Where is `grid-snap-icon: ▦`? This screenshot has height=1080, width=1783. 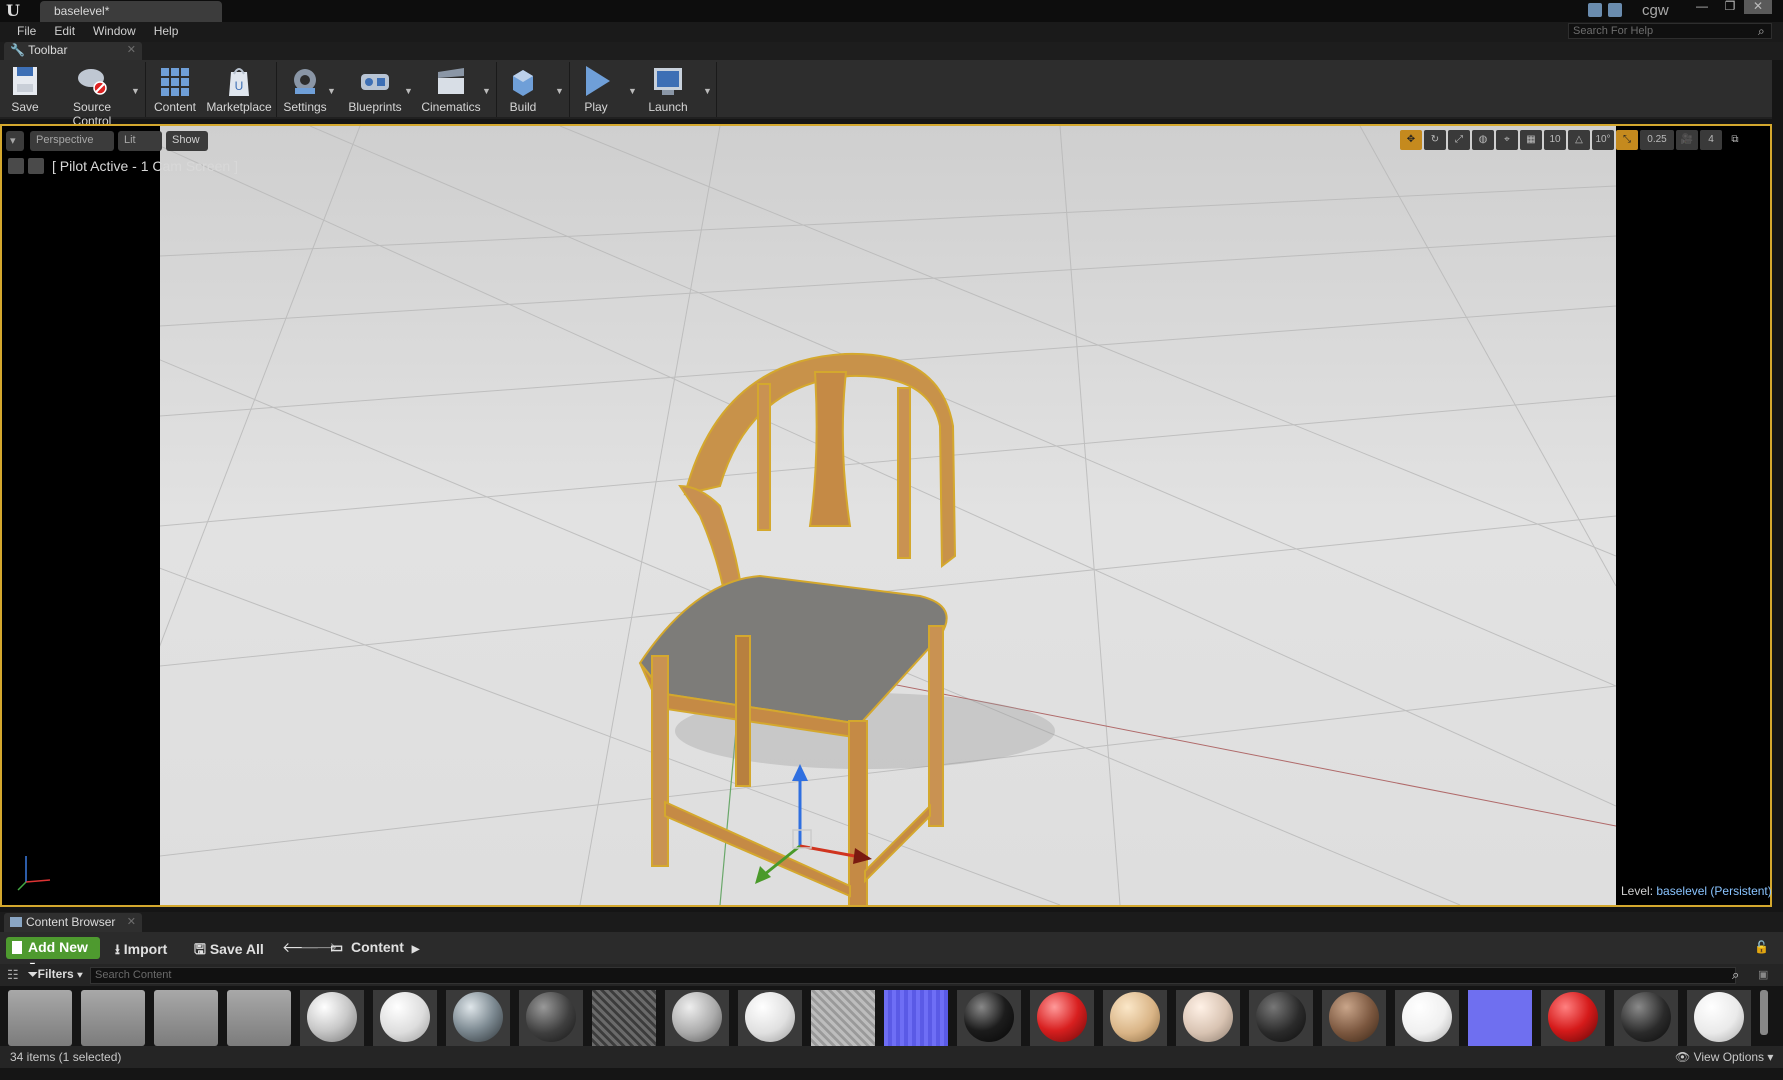
grid-snap-icon: ▦ is located at coordinates (1531, 140).